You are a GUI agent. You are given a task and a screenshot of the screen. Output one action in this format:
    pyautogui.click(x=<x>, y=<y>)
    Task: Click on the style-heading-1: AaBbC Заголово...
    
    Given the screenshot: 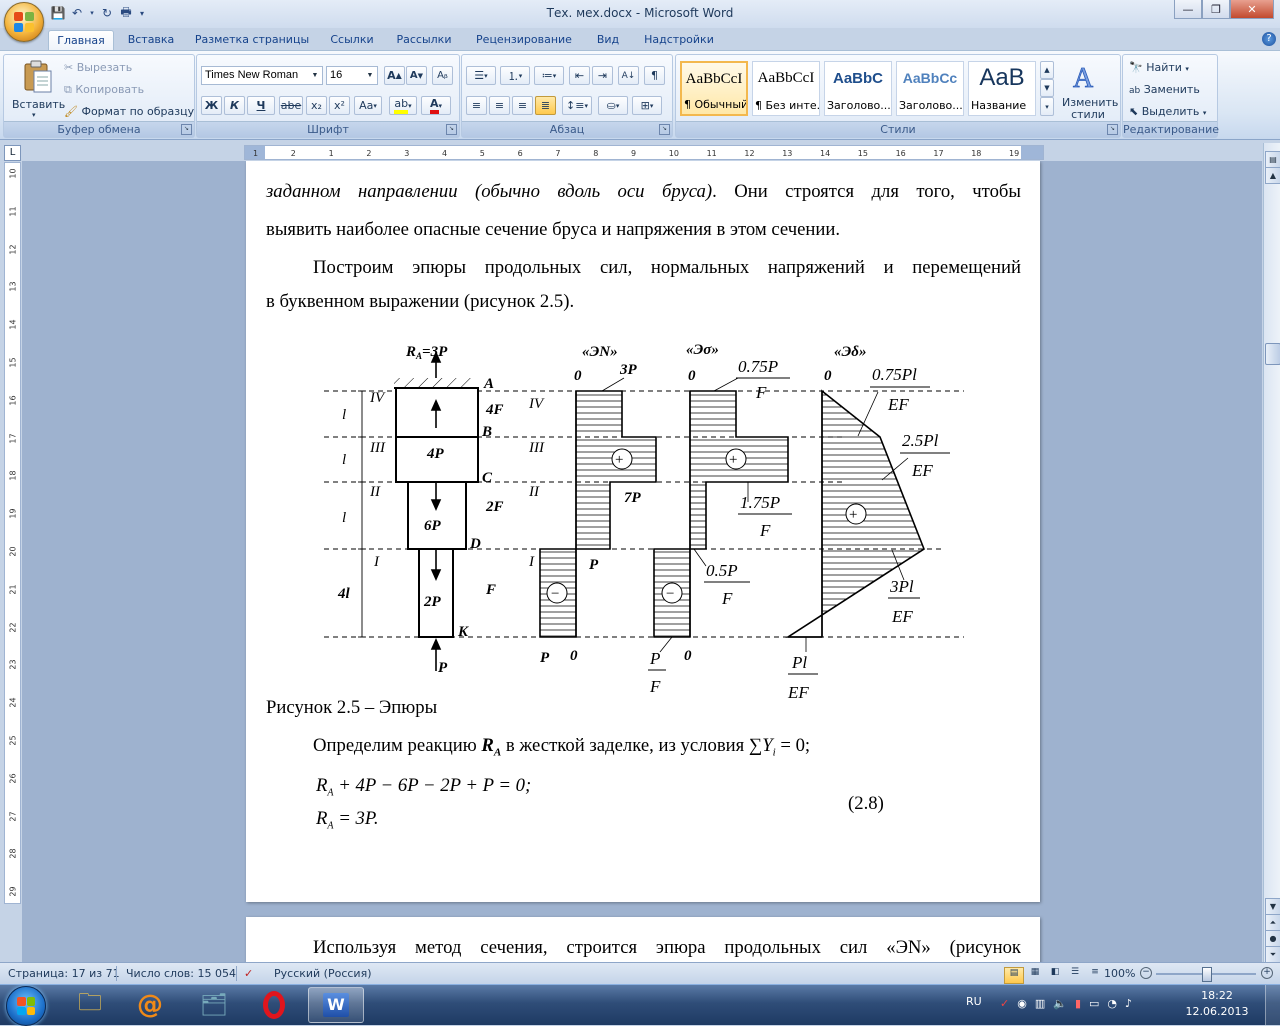 What is the action you would take?
    pyautogui.click(x=858, y=88)
    